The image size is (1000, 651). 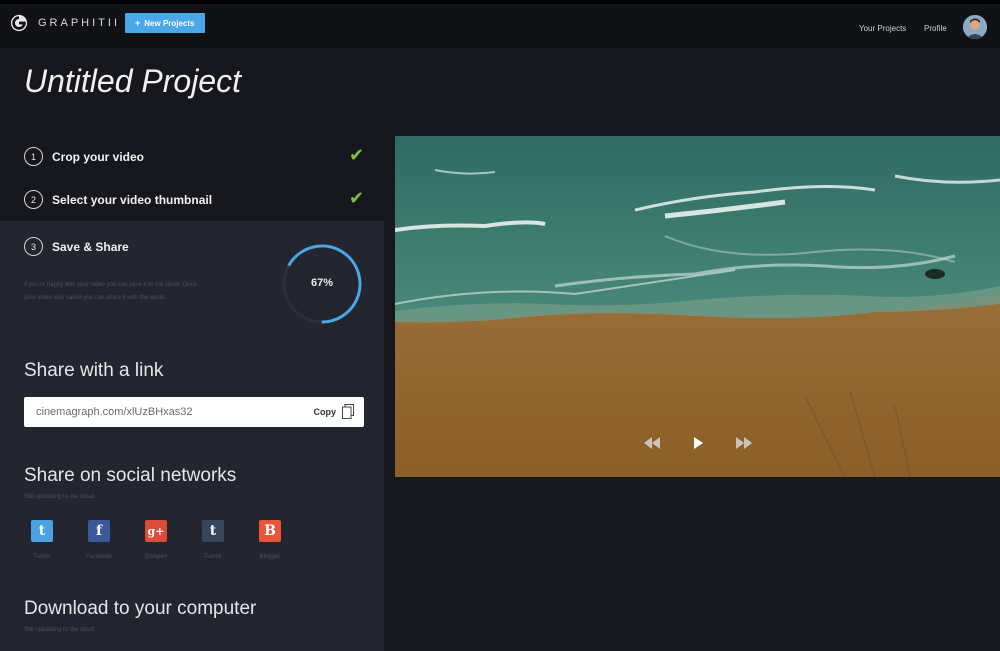 I want to click on video-controls, so click(x=697, y=443).